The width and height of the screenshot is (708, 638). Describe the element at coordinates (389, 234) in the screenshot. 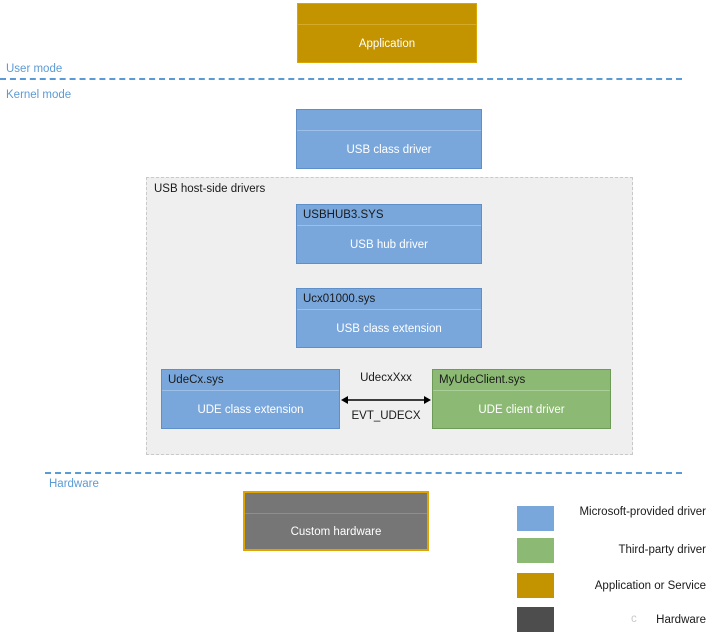

I see `node-usb-hub-driver: USBHUB3.SYS USB hub driver` at that location.